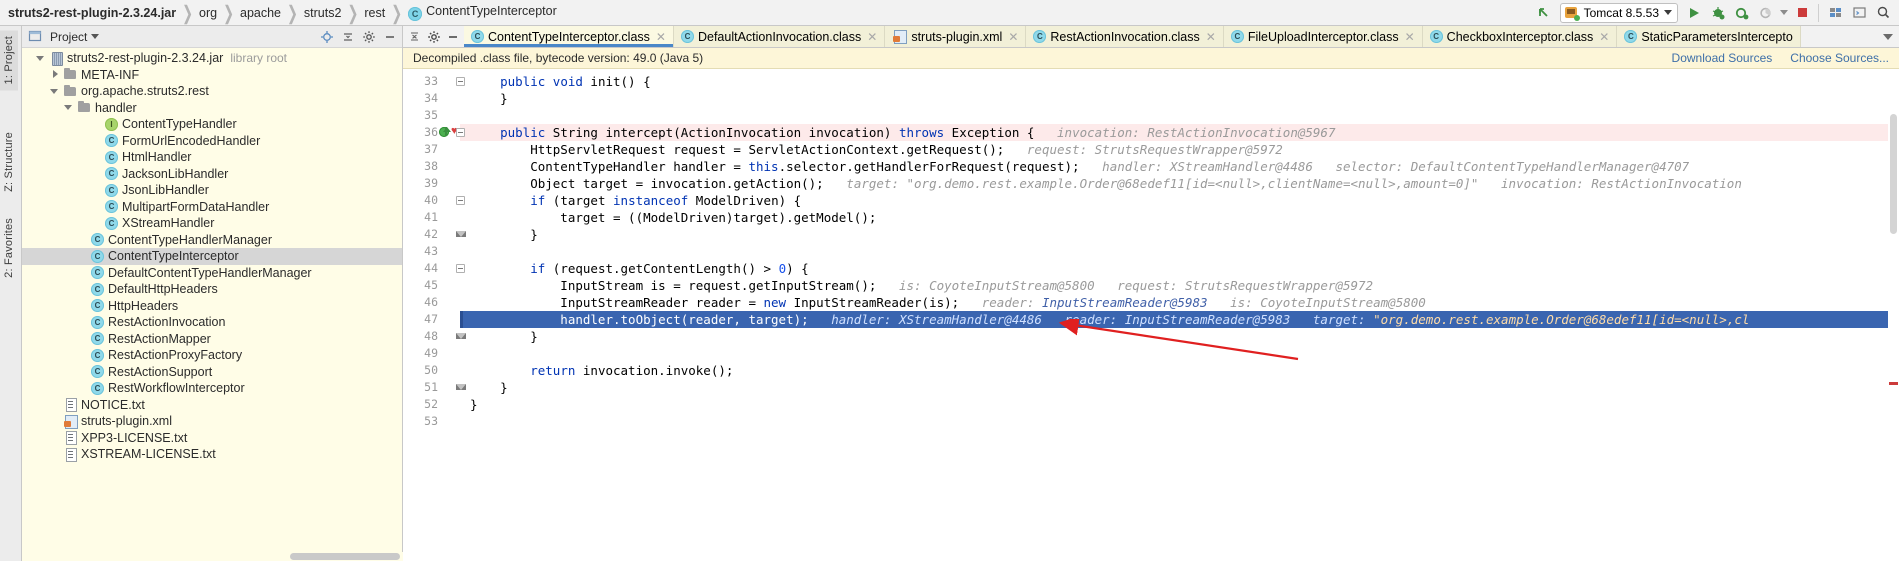 The width and height of the screenshot is (1899, 561). What do you see at coordinates (1766, 13) in the screenshot?
I see `run-coverage-icon` at bounding box center [1766, 13].